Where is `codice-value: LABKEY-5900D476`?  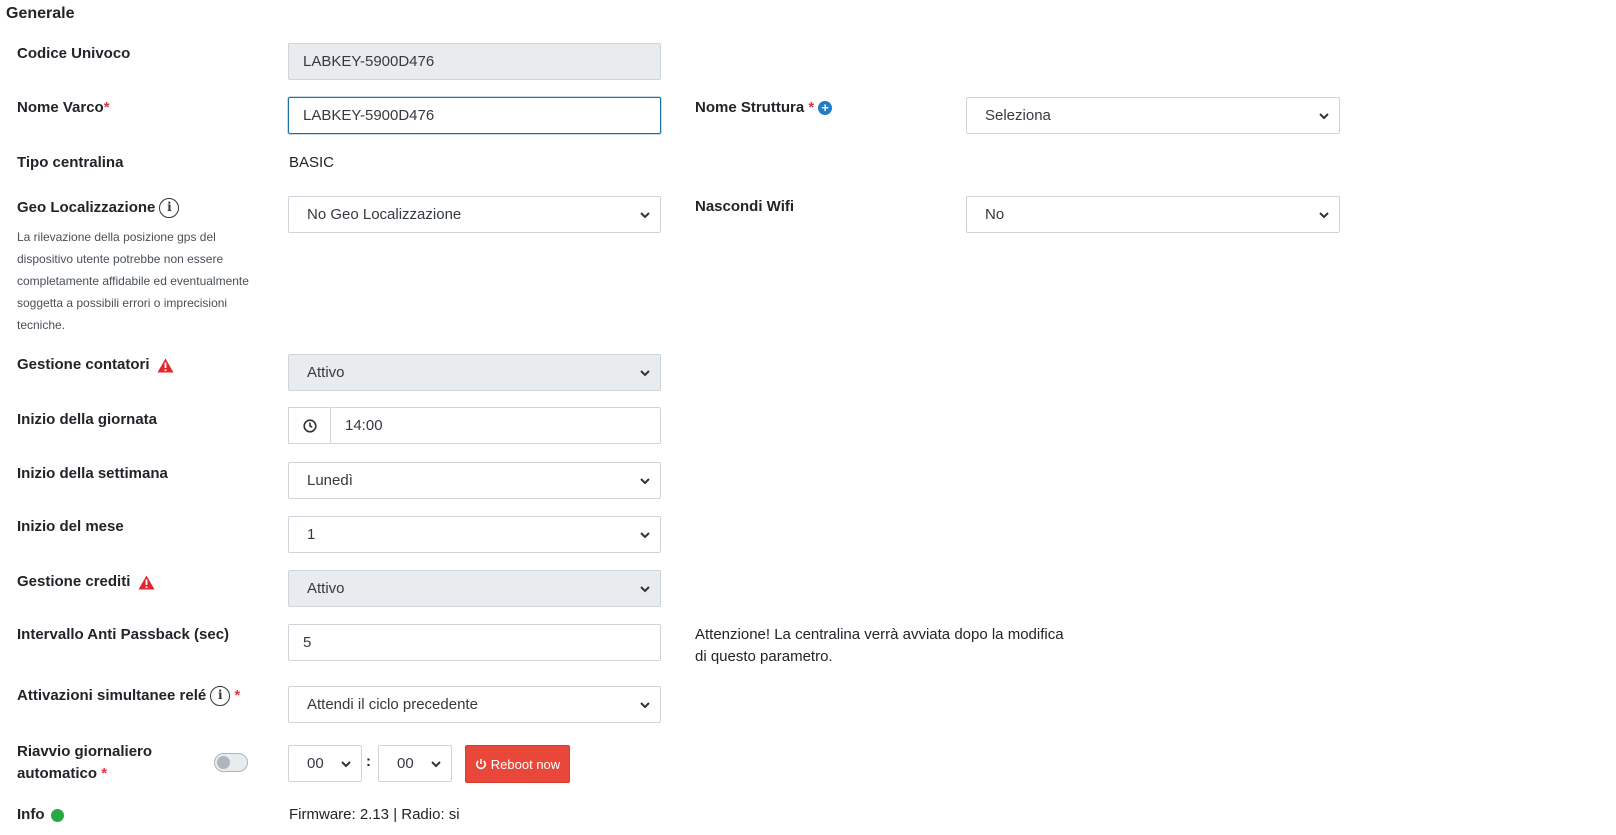
codice-value: LABKEY-5900D476 is located at coordinates (369, 61).